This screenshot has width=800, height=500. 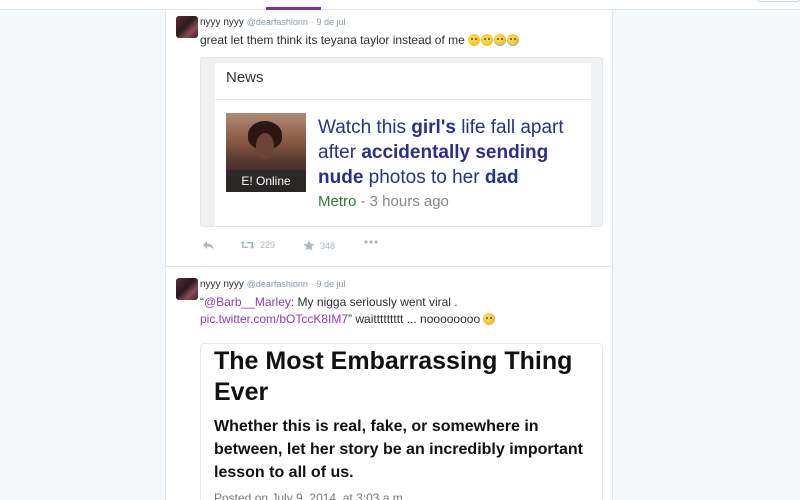 What do you see at coordinates (257, 245) in the screenshot?
I see `retweet-button: 229` at bounding box center [257, 245].